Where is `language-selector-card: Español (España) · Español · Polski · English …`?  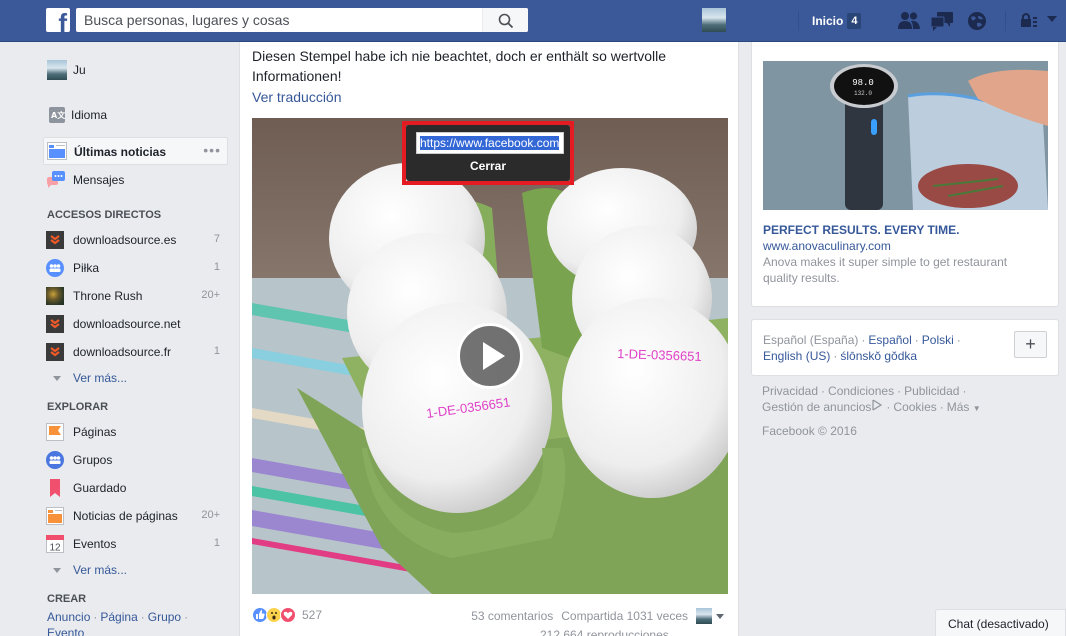 language-selector-card: Español (España) · Español · Polski · English … is located at coordinates (905, 347).